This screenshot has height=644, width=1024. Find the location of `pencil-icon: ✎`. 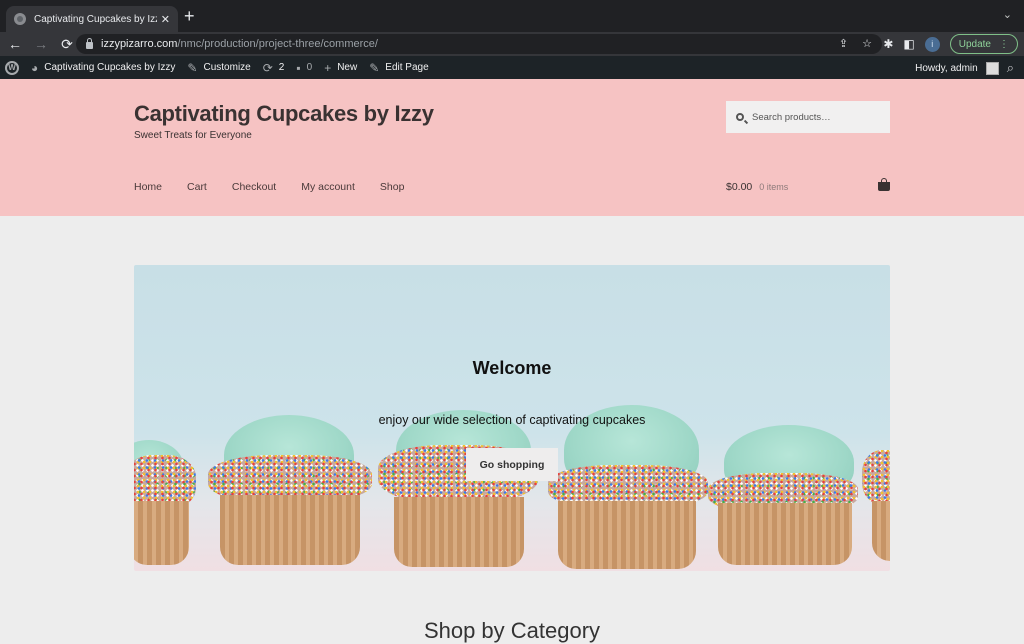

pencil-icon: ✎ is located at coordinates (374, 67).